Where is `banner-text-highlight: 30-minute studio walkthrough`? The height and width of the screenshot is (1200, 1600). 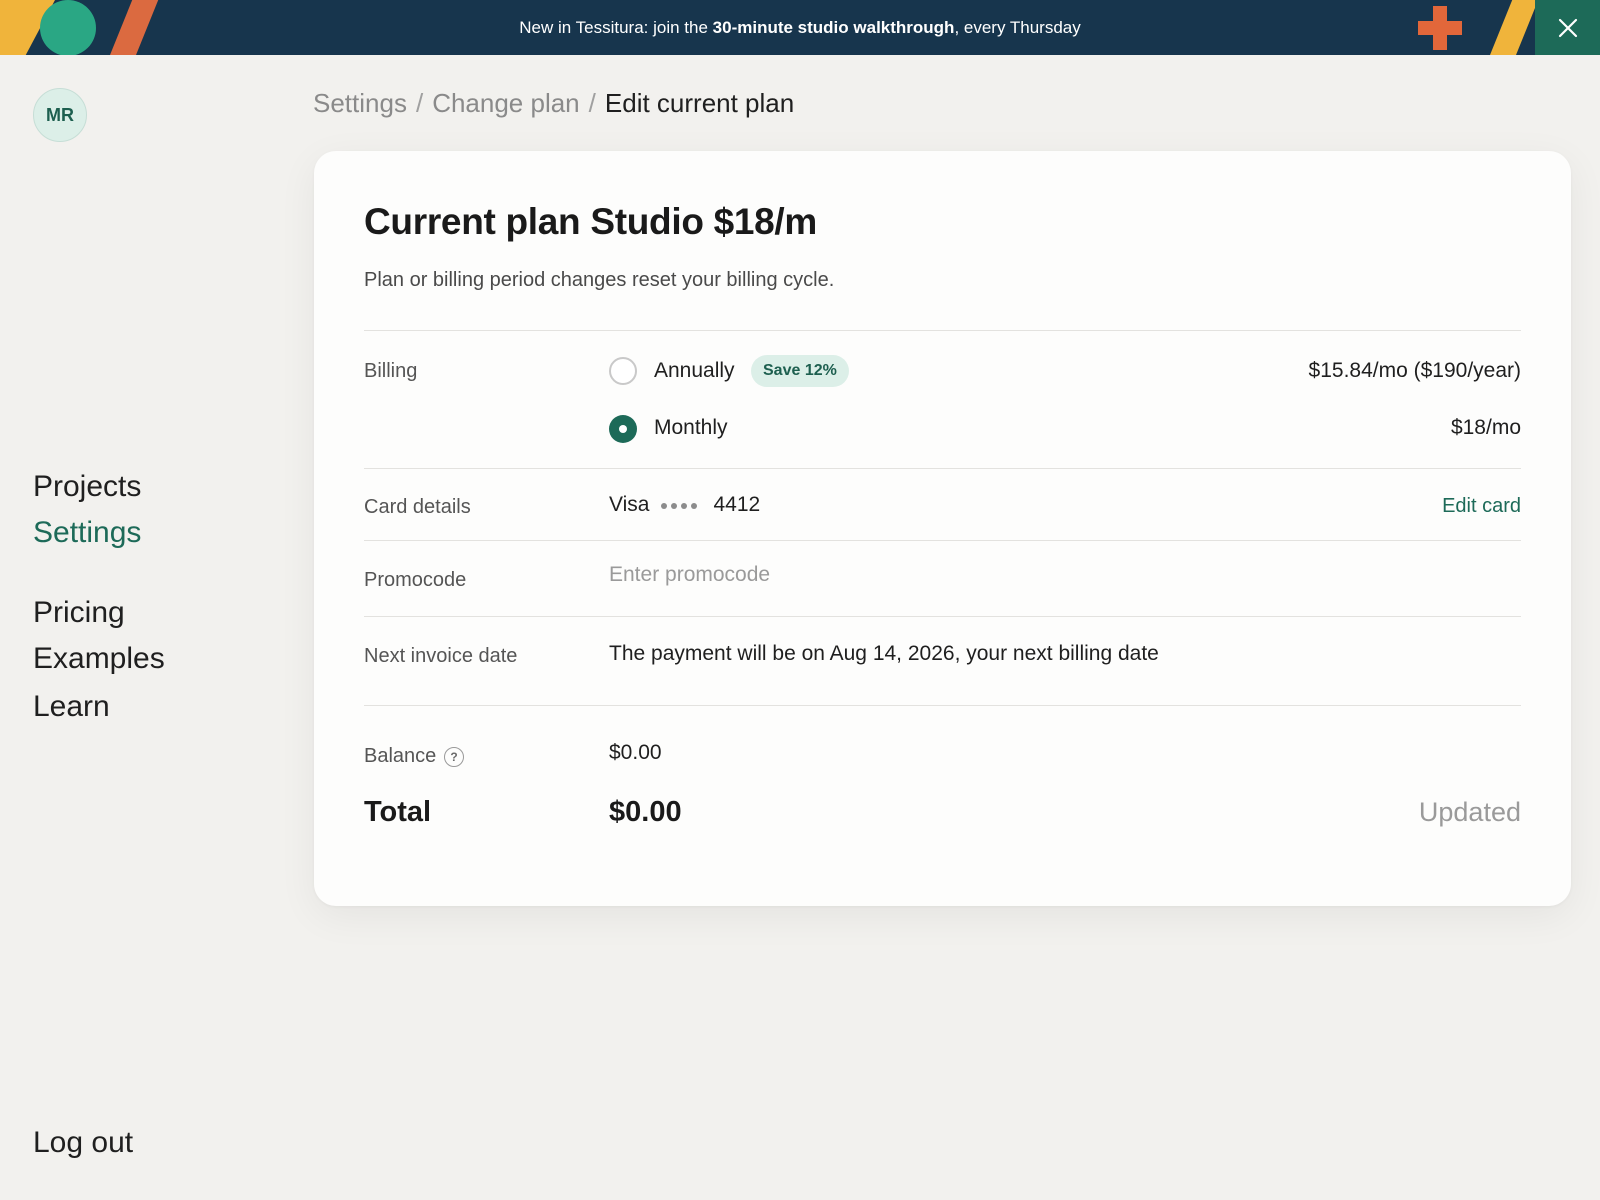
banner-text-highlight: 30-minute studio walkthrough is located at coordinates (833, 27).